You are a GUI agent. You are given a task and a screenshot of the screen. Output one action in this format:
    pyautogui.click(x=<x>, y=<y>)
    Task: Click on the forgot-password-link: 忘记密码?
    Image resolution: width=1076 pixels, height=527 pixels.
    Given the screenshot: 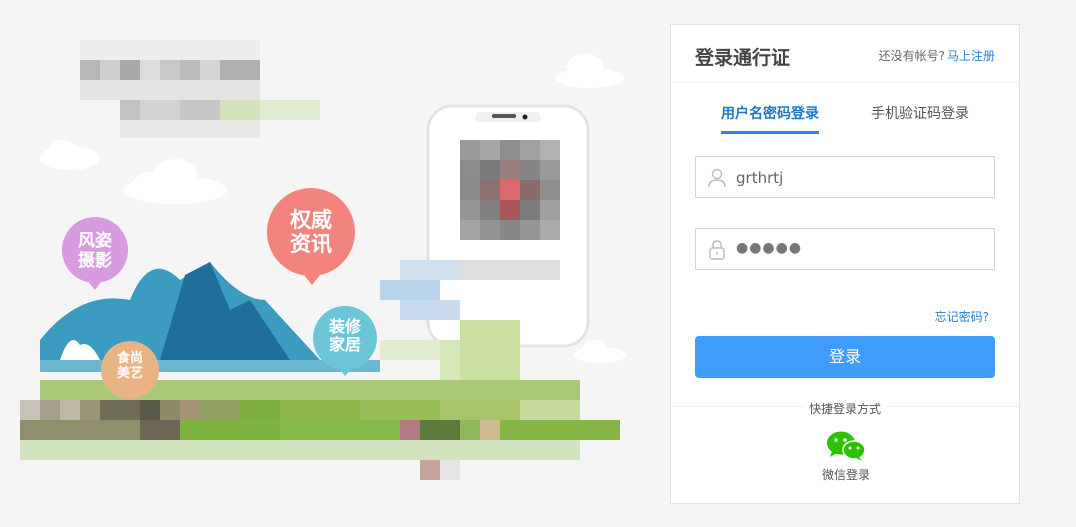 What is the action you would take?
    pyautogui.click(x=962, y=316)
    